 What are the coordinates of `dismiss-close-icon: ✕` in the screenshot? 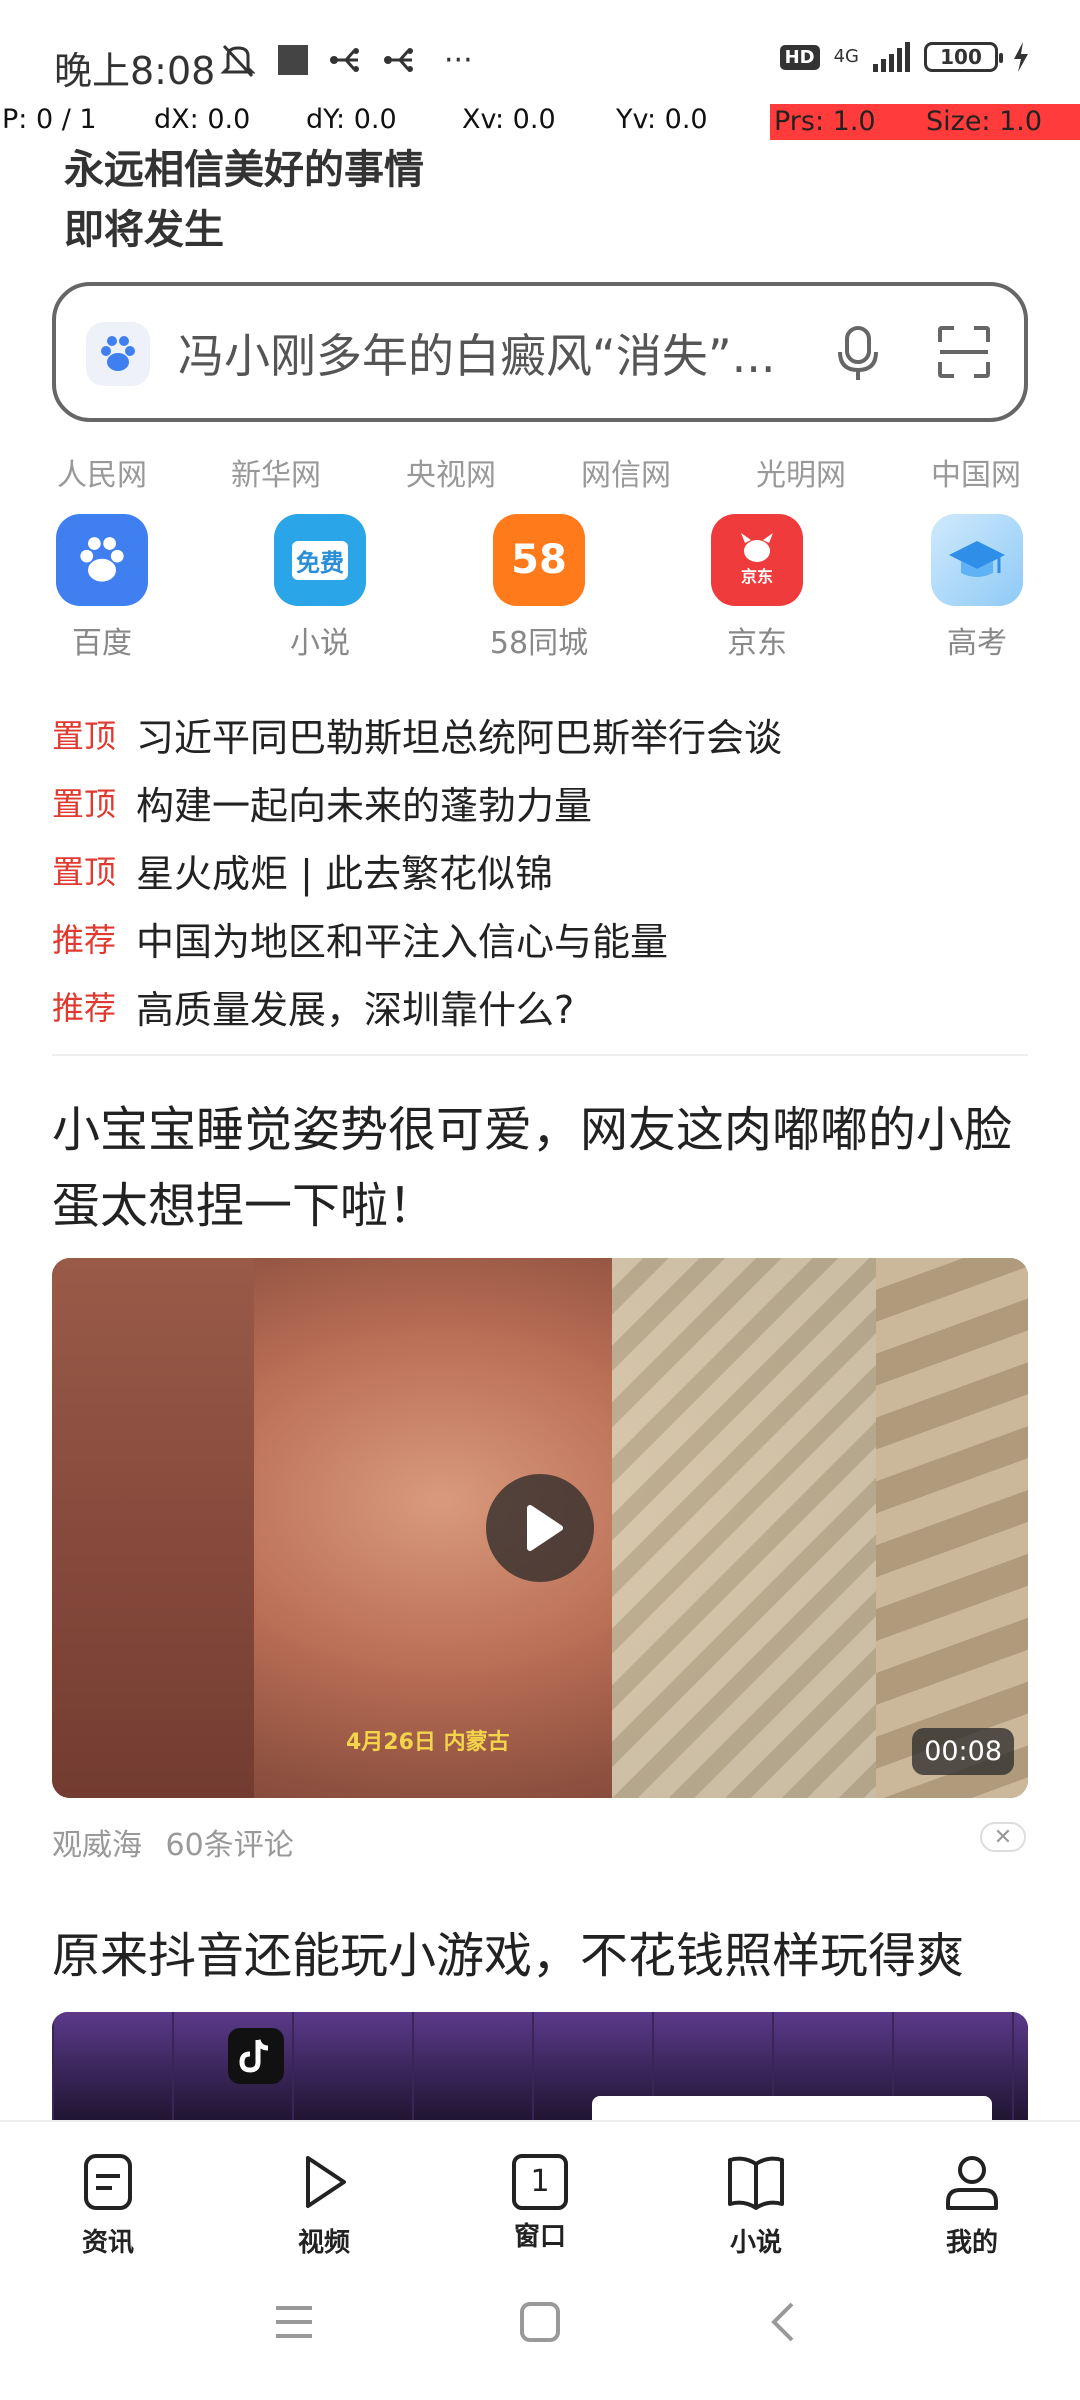 It's located at (1003, 1837).